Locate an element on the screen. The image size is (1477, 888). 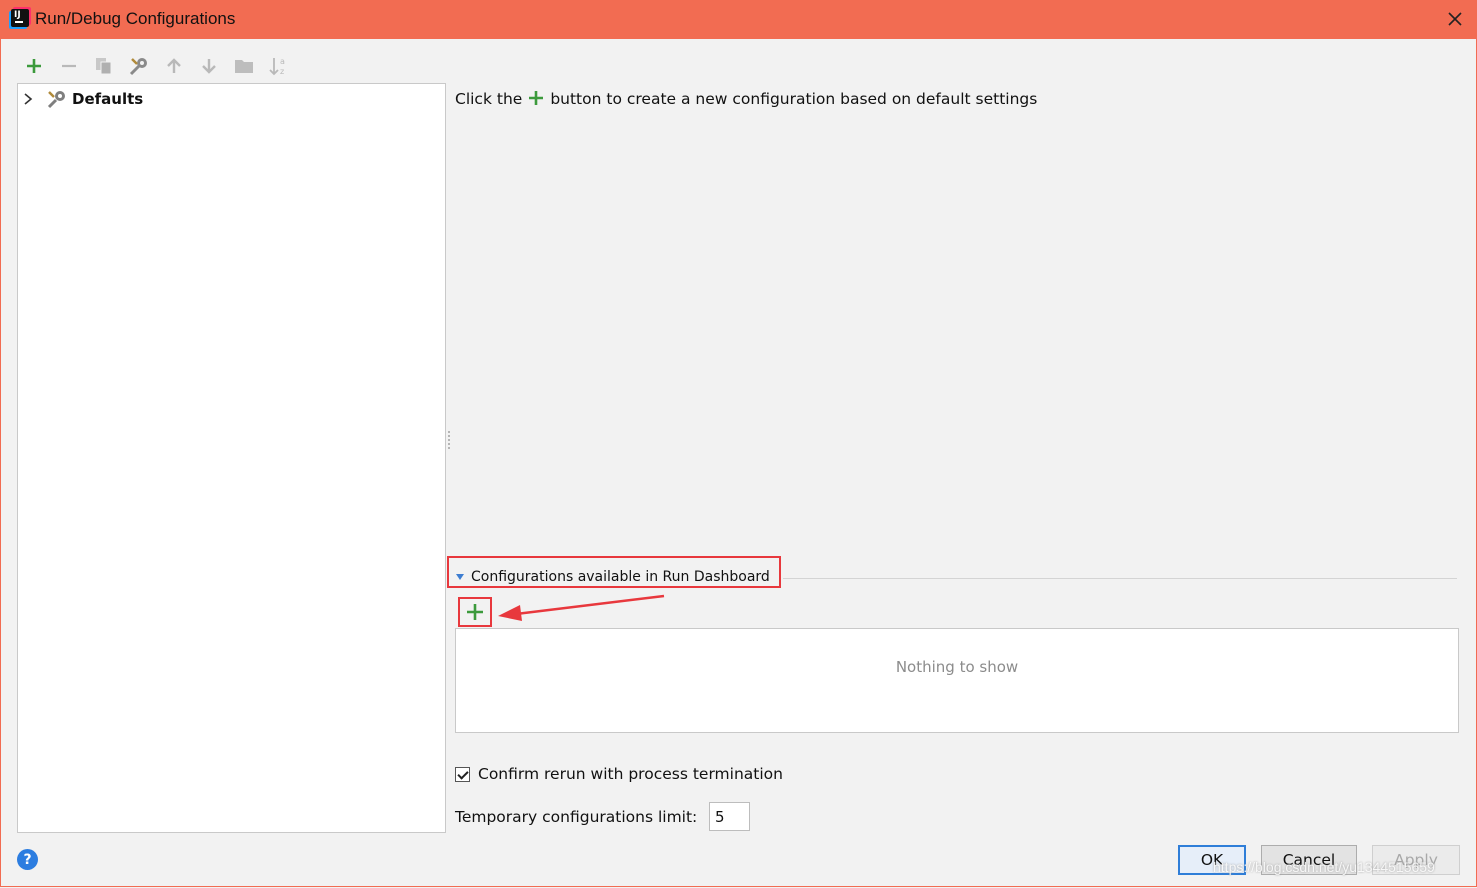
chevron-right-icon is located at coordinates (28, 99).